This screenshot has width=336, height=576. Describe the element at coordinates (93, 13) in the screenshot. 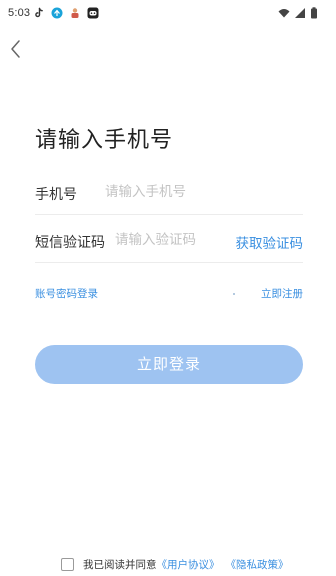

I see `game-icon` at that location.